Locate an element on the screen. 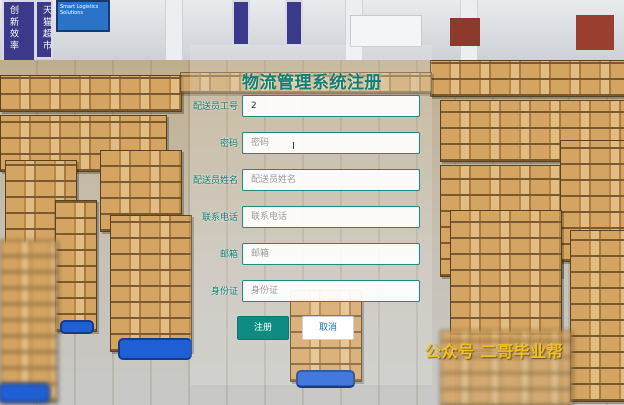 The height and width of the screenshot is (405, 624). id-card-label: 身份证 is located at coordinates (224, 292).